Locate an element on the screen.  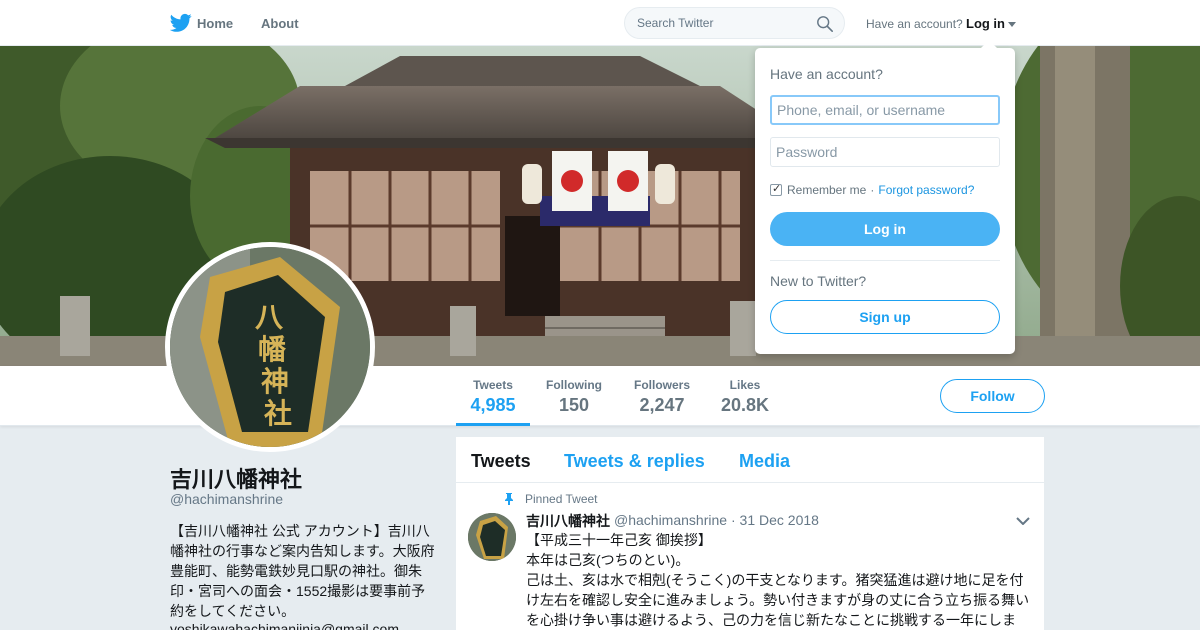
username-field is located at coordinates (885, 110).